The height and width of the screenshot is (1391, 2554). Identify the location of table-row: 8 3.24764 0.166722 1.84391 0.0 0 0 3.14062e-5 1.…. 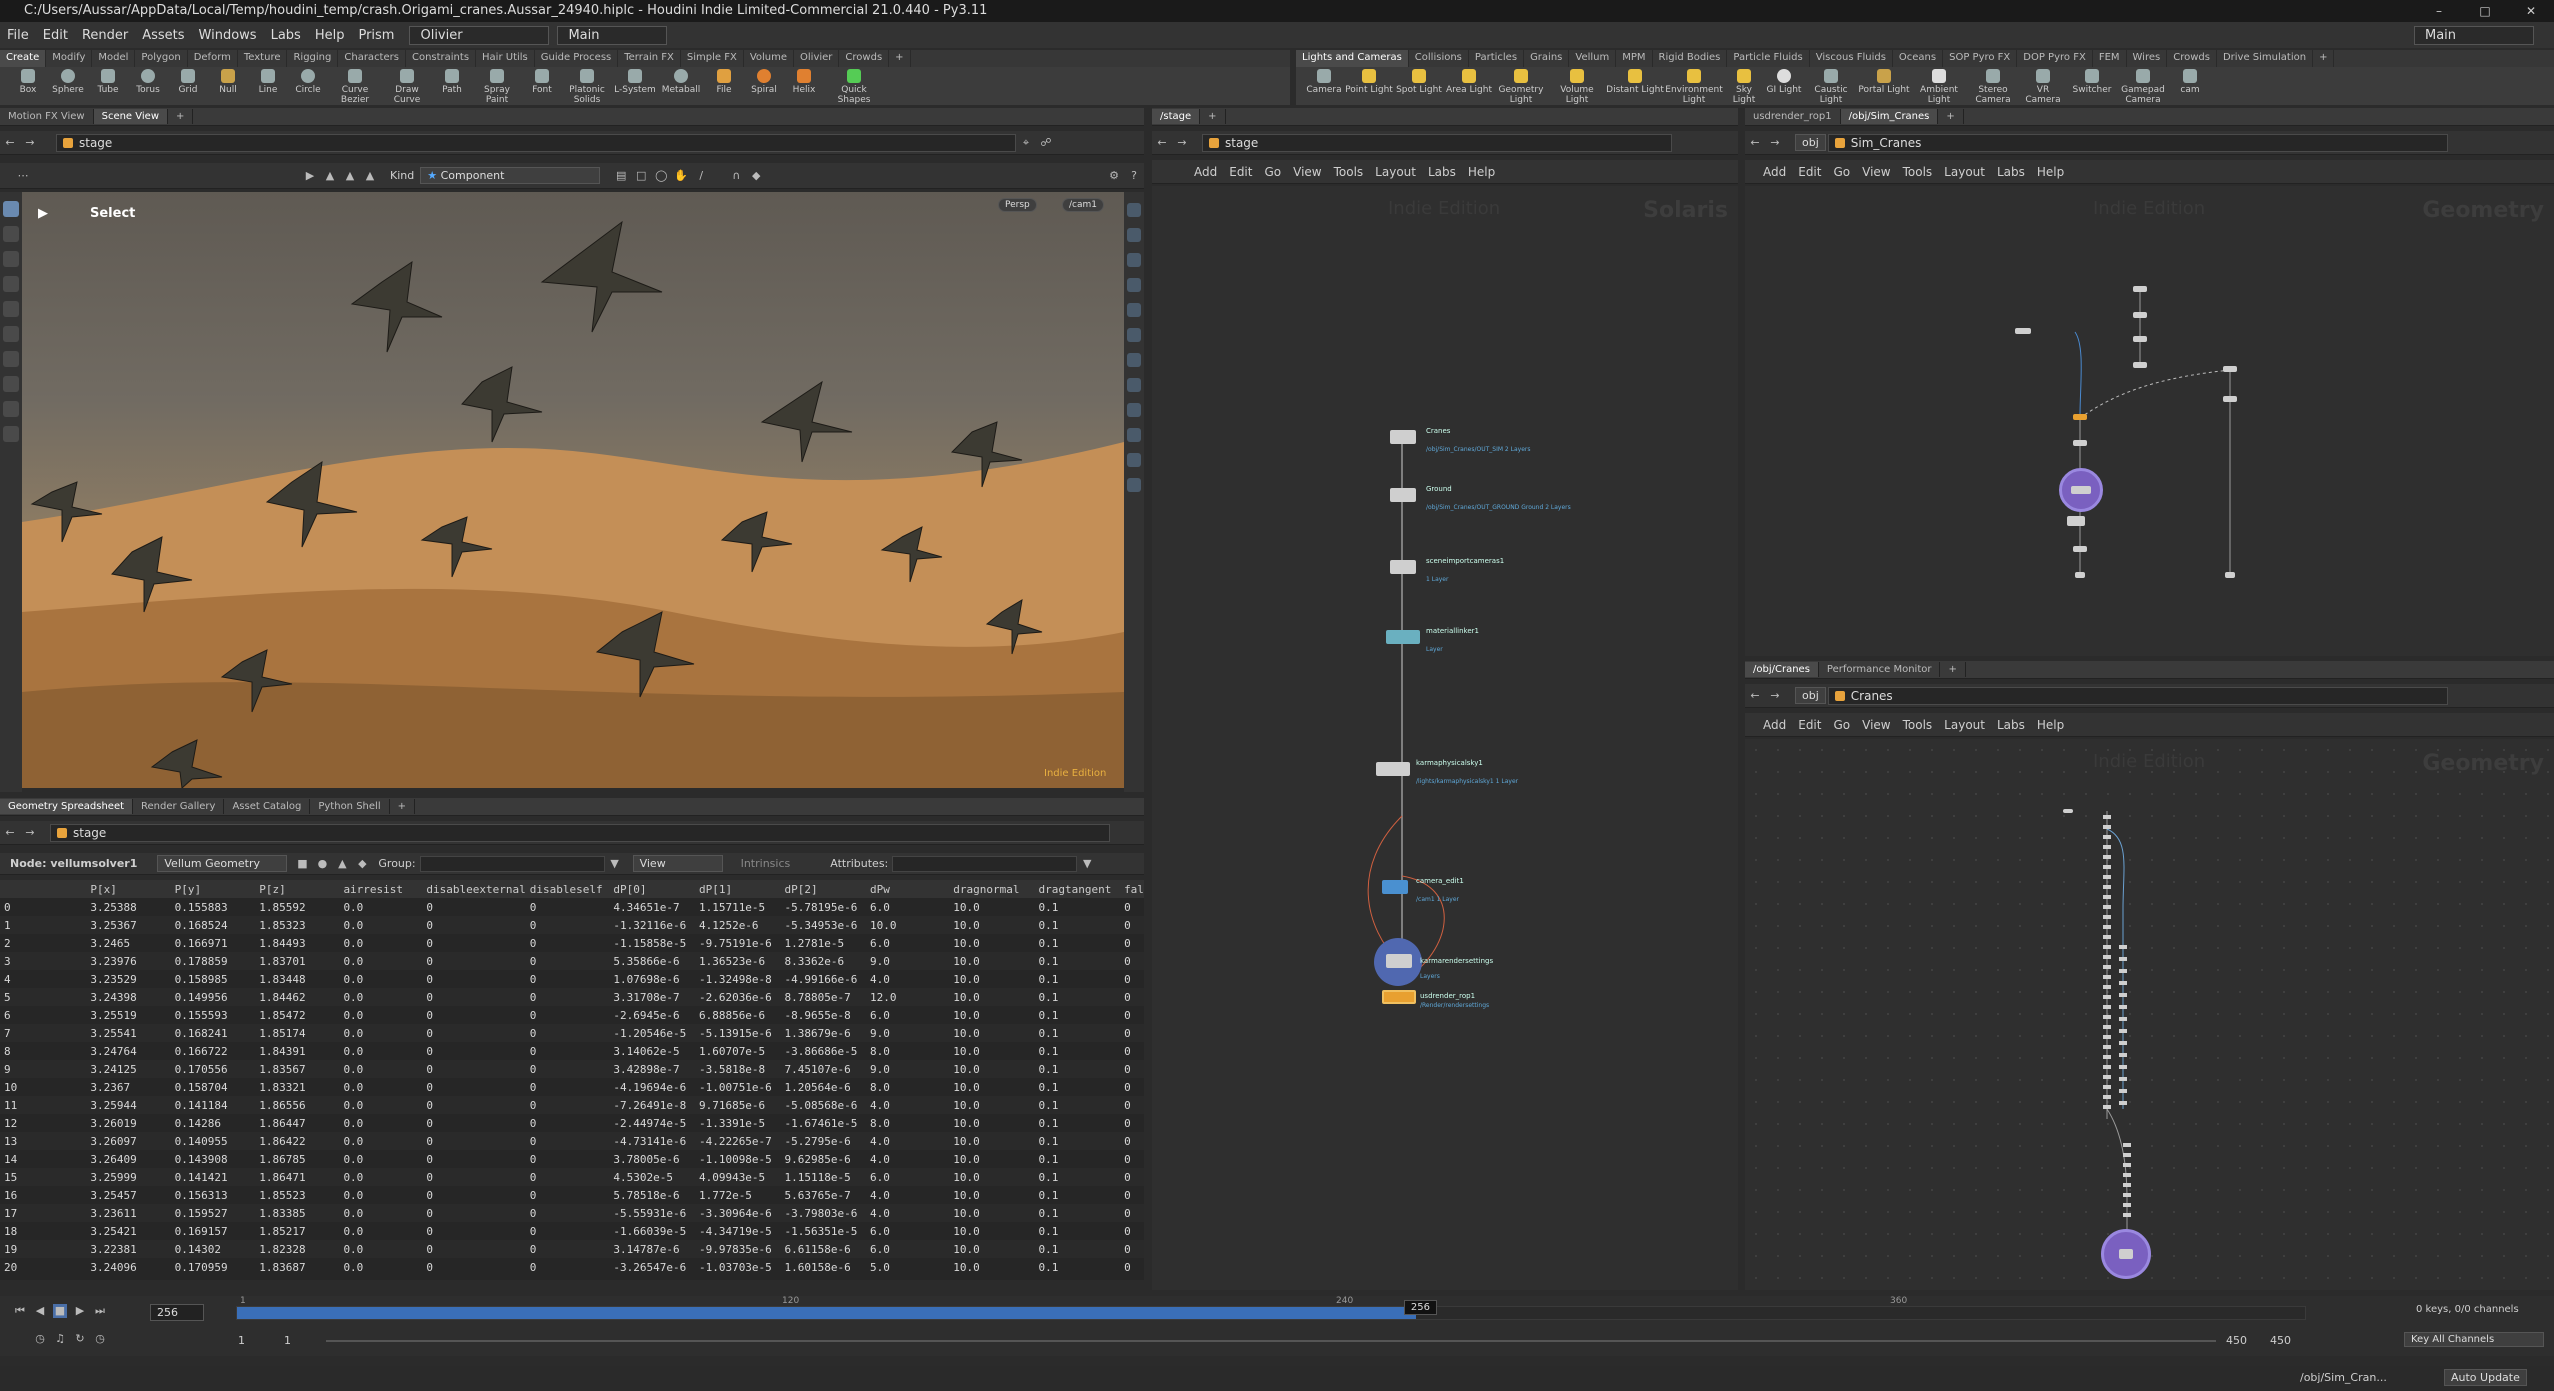
(572, 1051).